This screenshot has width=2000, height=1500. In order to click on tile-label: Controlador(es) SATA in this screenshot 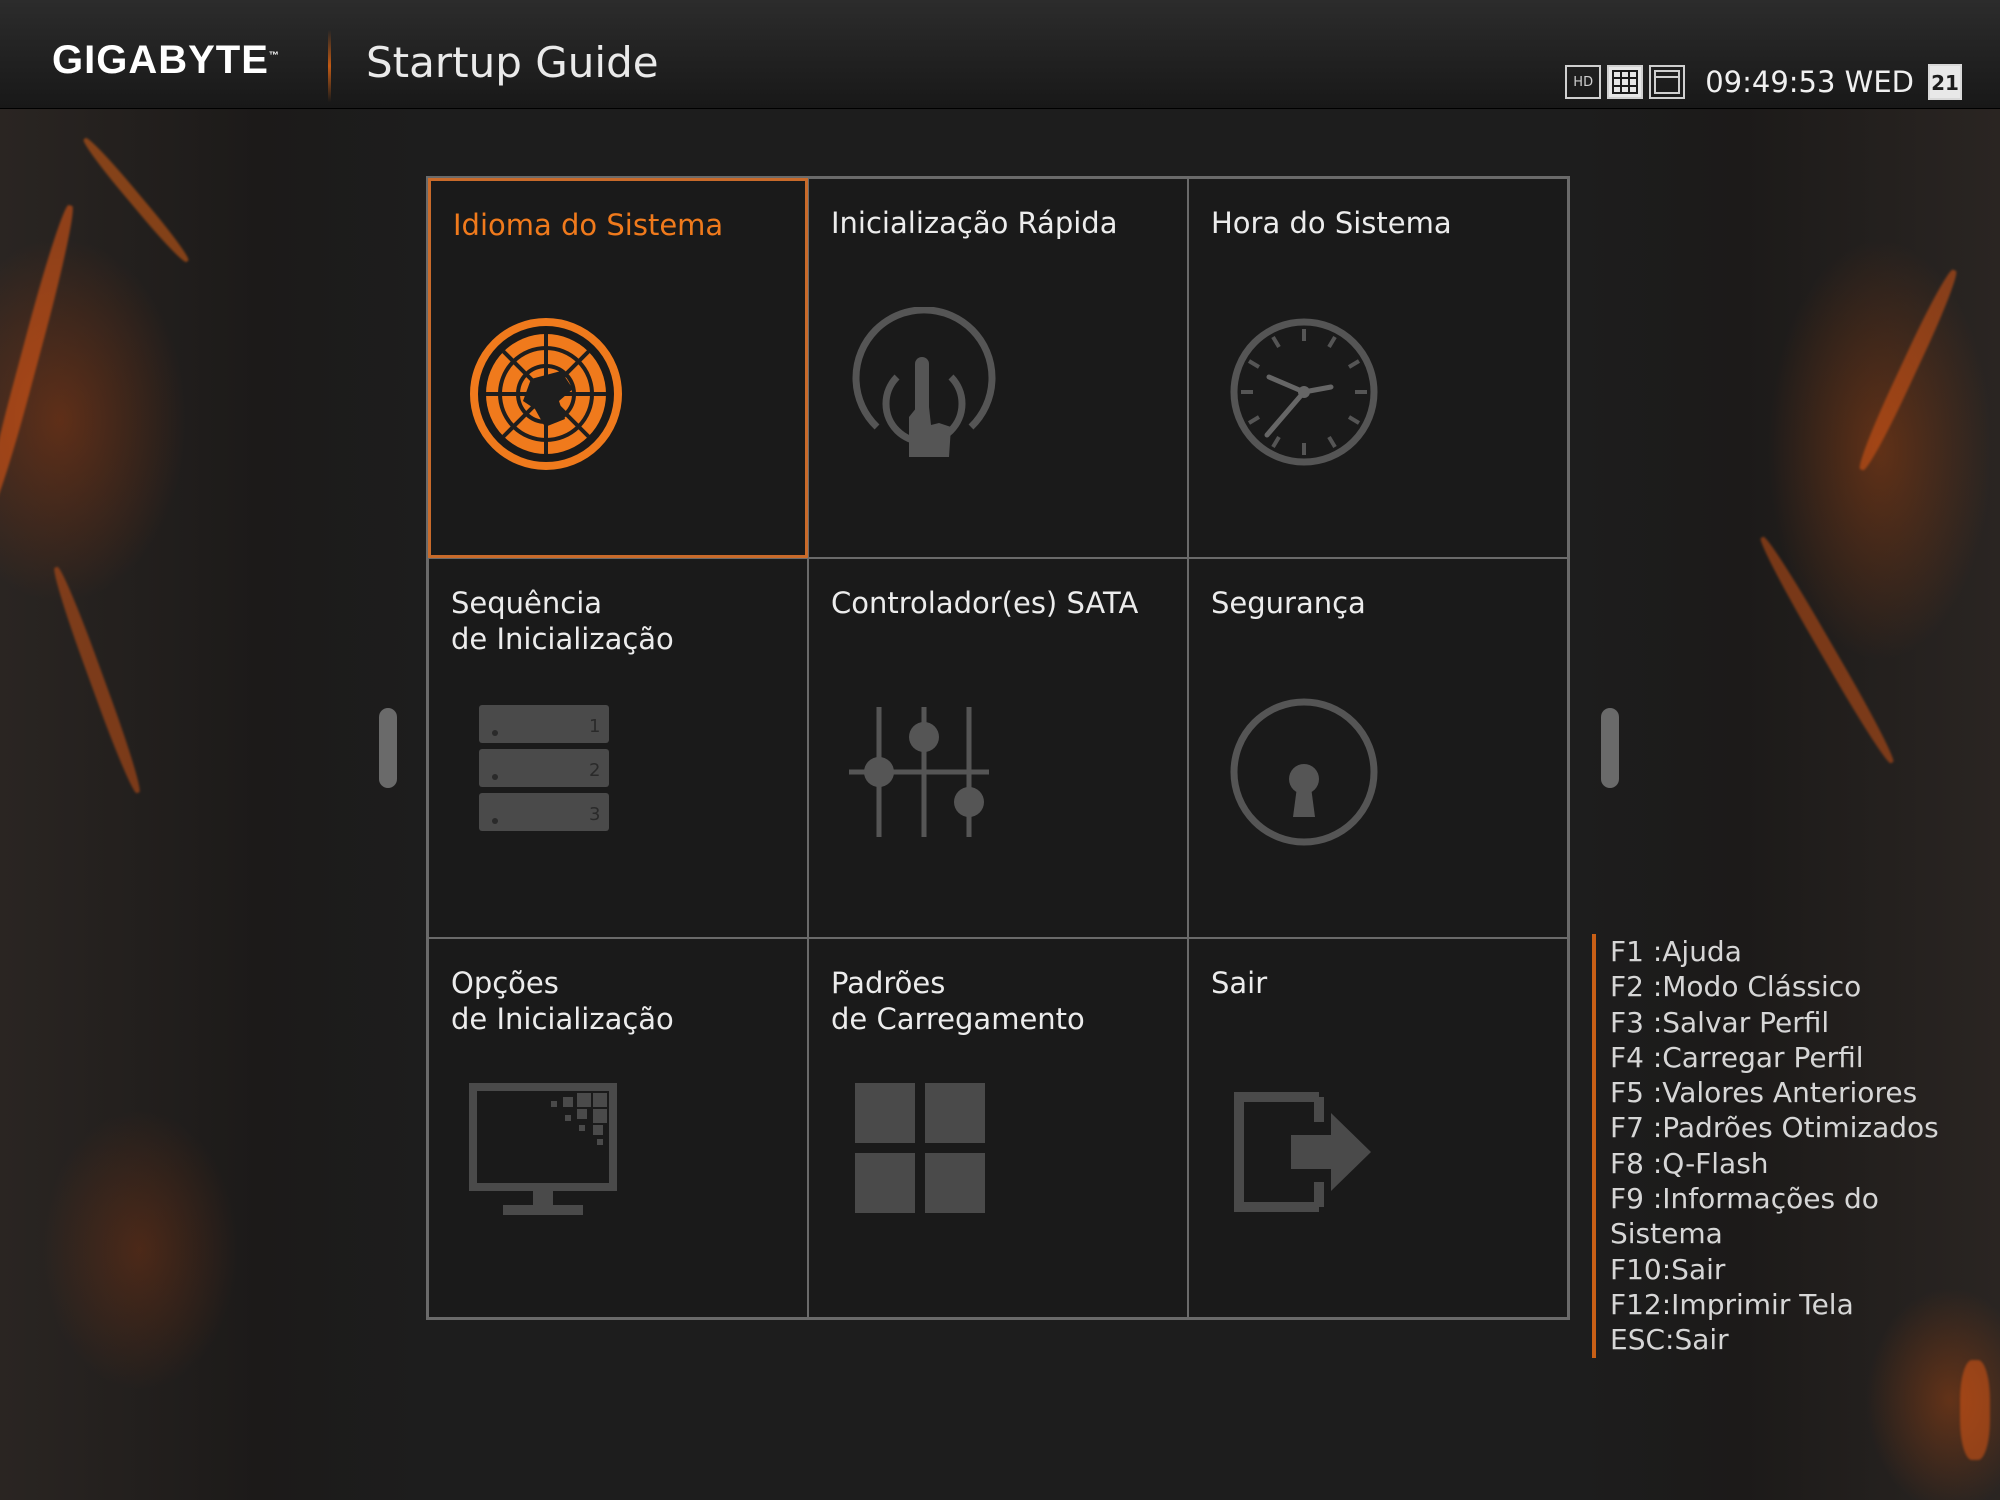, I will do `click(985, 603)`.